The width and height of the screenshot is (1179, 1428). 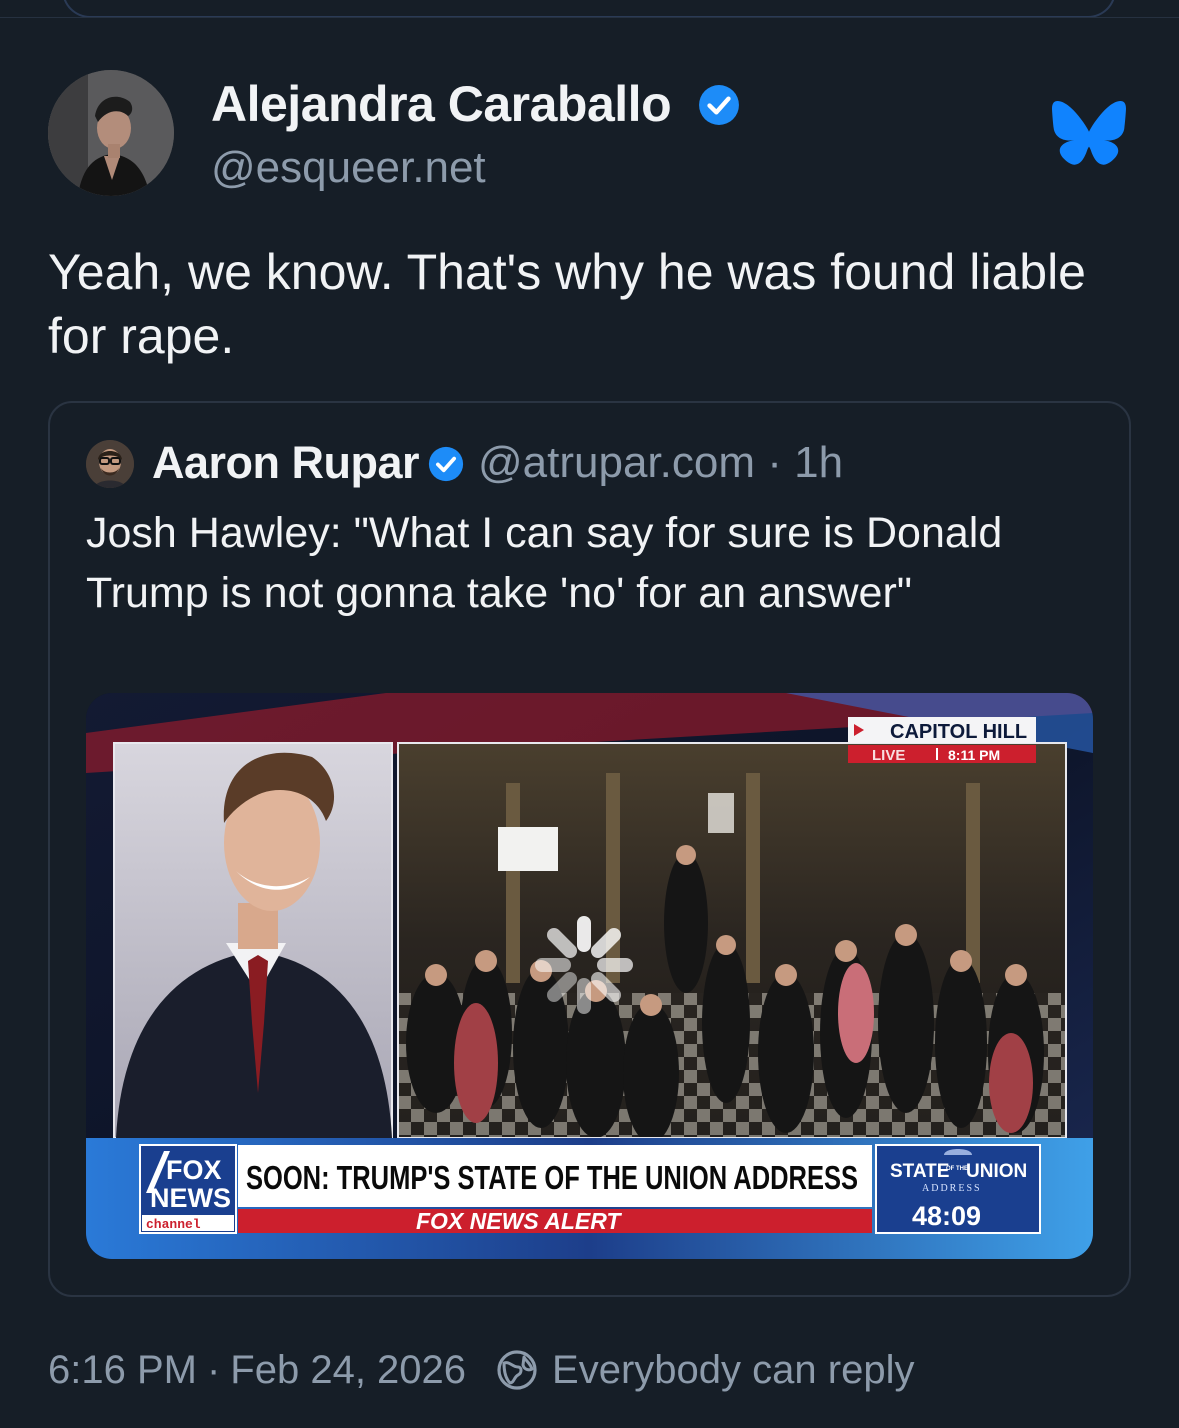 What do you see at coordinates (1089, 133) in the screenshot?
I see `bluesky-butterfly-icon` at bounding box center [1089, 133].